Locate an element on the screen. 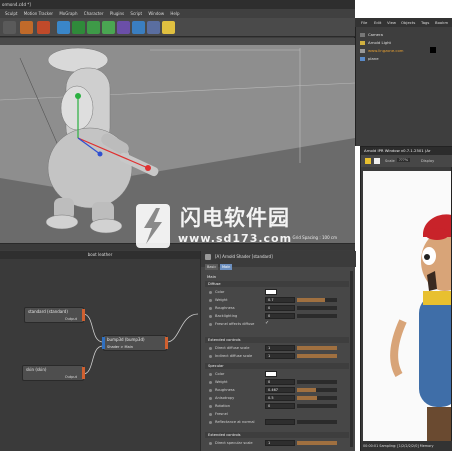 This screenshot has width=452, height=451. value-field: 0.7 is located at coordinates (280, 300).